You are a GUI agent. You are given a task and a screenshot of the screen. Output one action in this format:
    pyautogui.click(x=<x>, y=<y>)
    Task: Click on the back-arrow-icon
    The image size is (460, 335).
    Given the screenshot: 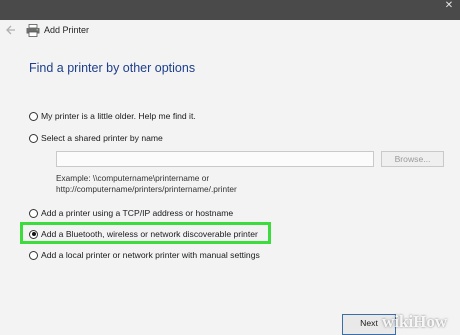 What is the action you would take?
    pyautogui.click(x=11, y=30)
    